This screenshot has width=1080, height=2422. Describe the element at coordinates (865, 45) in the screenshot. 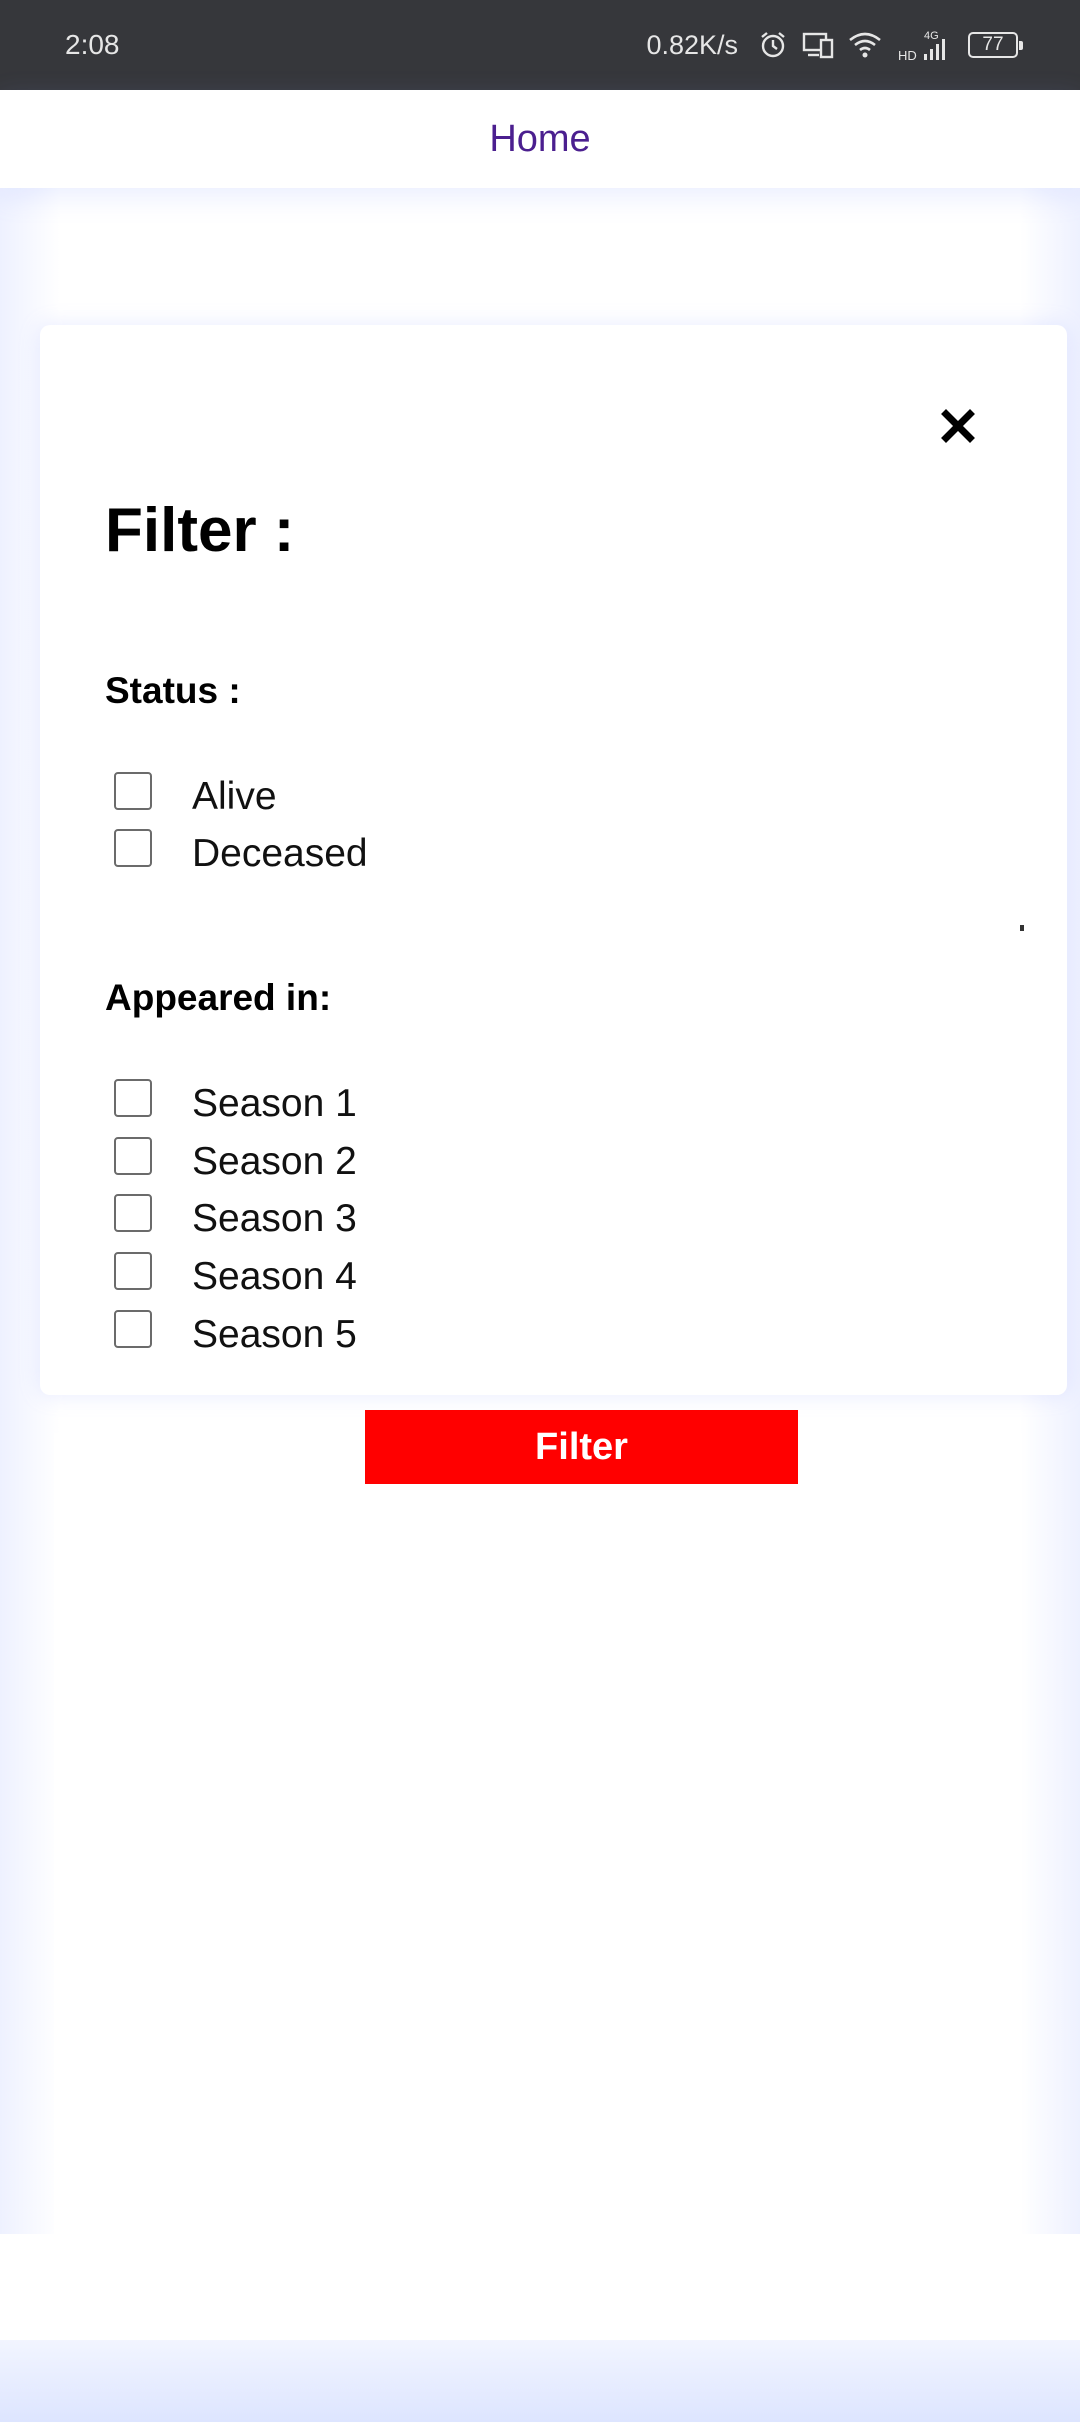

I see `wifi-icon` at that location.